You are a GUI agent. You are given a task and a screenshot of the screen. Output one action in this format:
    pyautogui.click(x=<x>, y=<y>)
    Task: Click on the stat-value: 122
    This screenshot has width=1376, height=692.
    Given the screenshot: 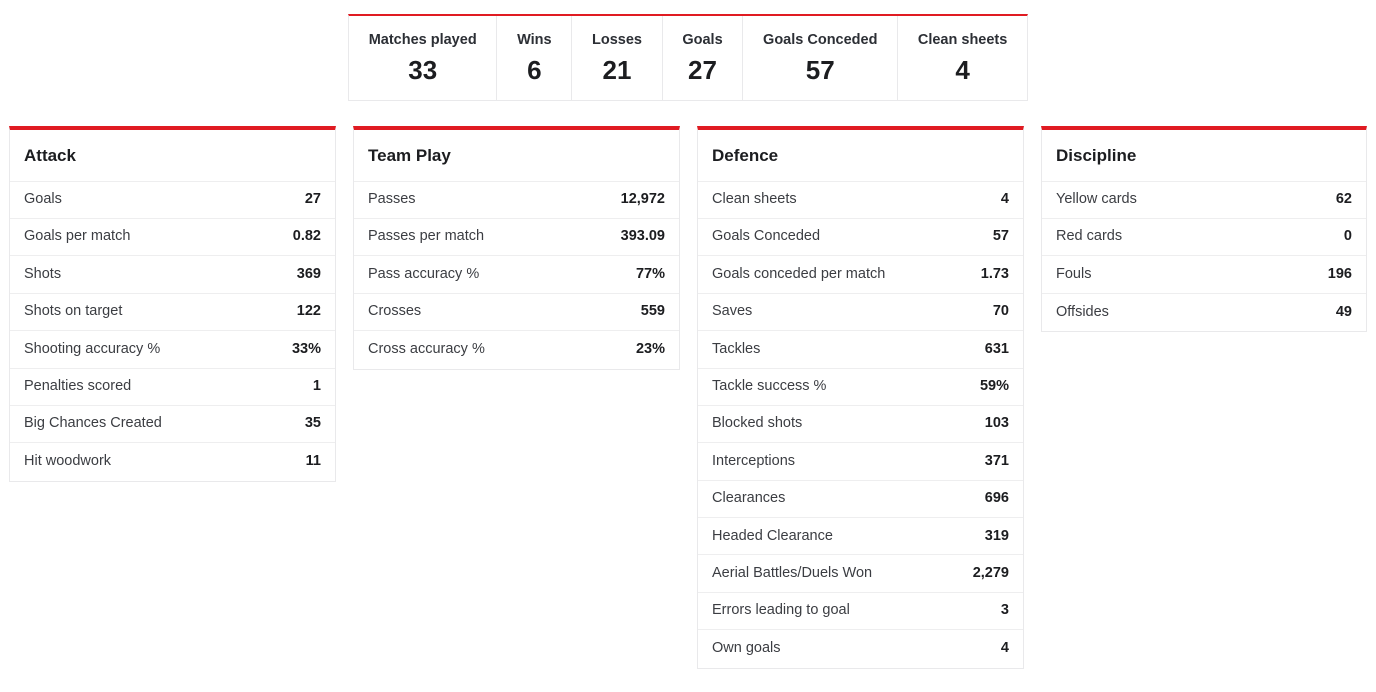 What is the action you would take?
    pyautogui.click(x=308, y=311)
    